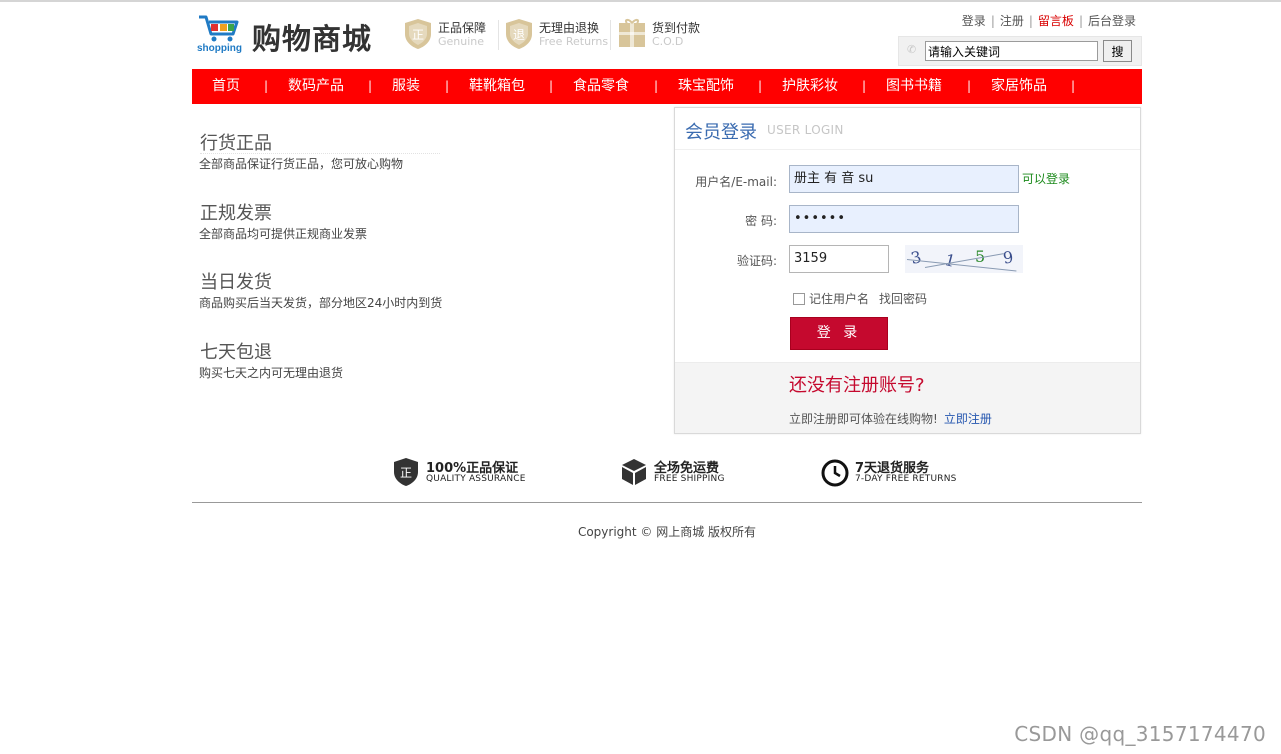  I want to click on service-quality: 正 100%正品保证 QUALITY ASSURANCE, so click(467, 473).